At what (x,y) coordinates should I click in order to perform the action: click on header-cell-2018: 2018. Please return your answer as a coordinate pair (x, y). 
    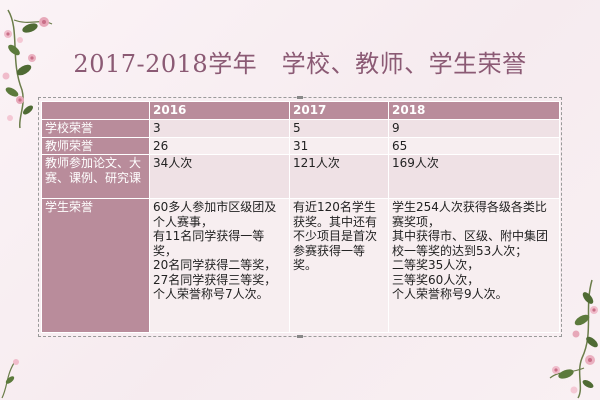
    Looking at the image, I should click on (474, 110).